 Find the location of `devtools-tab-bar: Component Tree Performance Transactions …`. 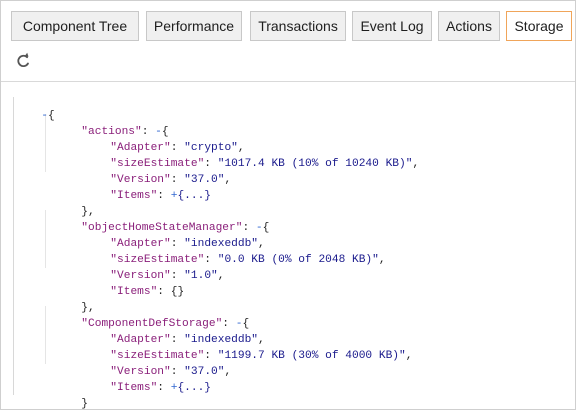

devtools-tab-bar: Component Tree Performance Transactions … is located at coordinates (288, 22).